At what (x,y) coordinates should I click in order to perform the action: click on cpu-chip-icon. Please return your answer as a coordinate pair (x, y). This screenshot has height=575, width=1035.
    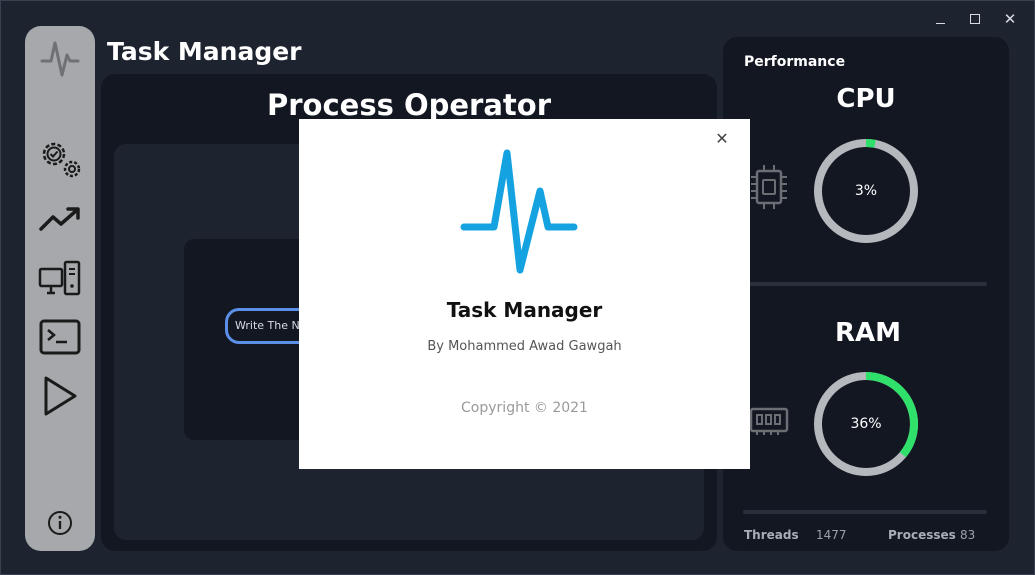
    Looking at the image, I should click on (769, 189).